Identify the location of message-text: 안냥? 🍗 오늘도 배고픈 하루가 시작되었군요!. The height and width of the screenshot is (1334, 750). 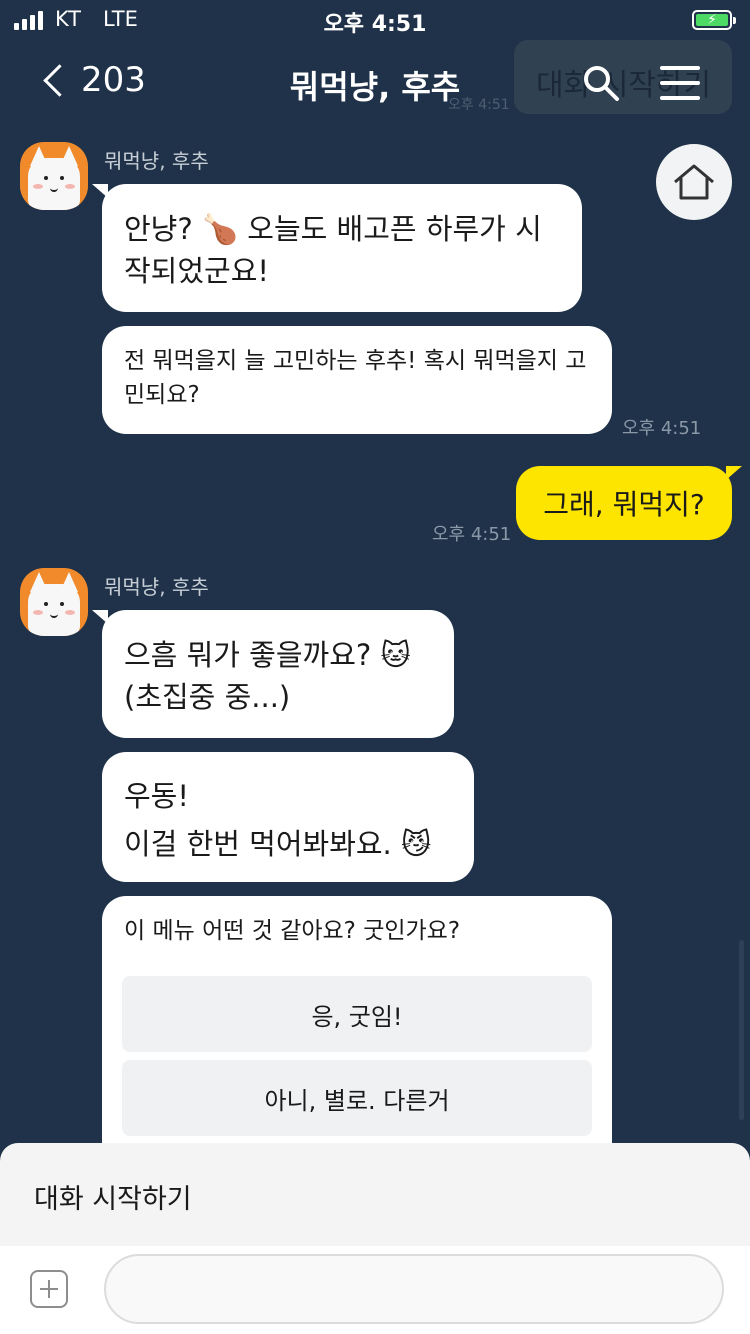
(333, 250).